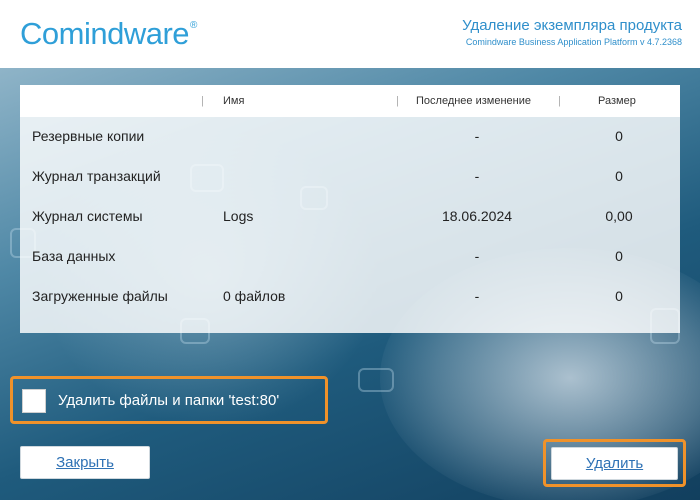 This screenshot has height=500, width=700. I want to click on delete-files-checkbox, so click(34, 401).